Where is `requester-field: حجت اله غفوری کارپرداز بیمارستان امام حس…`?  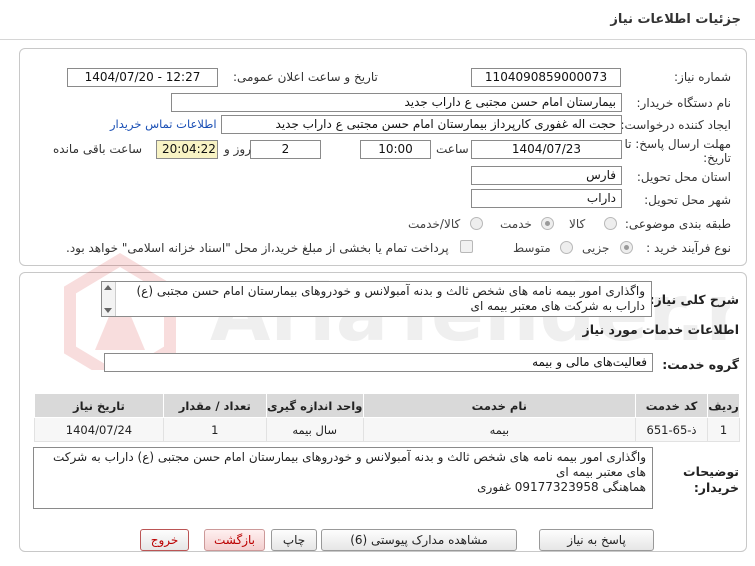 requester-field: حجت اله غفوری کارپرداز بیمارستان امام حس… is located at coordinates (421, 124).